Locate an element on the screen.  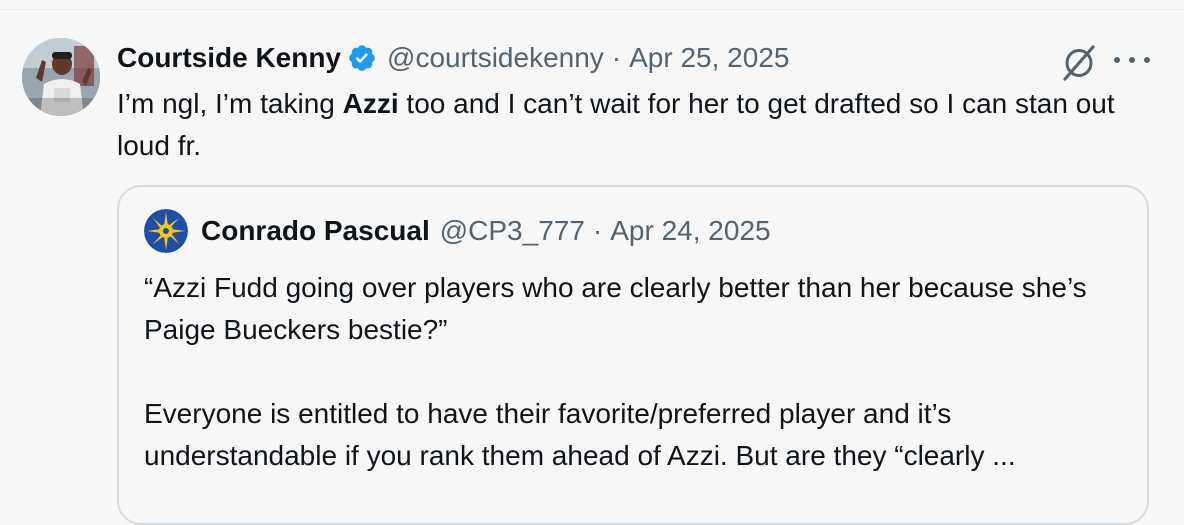
post-date: Apr 25, 2025 is located at coordinates (709, 58).